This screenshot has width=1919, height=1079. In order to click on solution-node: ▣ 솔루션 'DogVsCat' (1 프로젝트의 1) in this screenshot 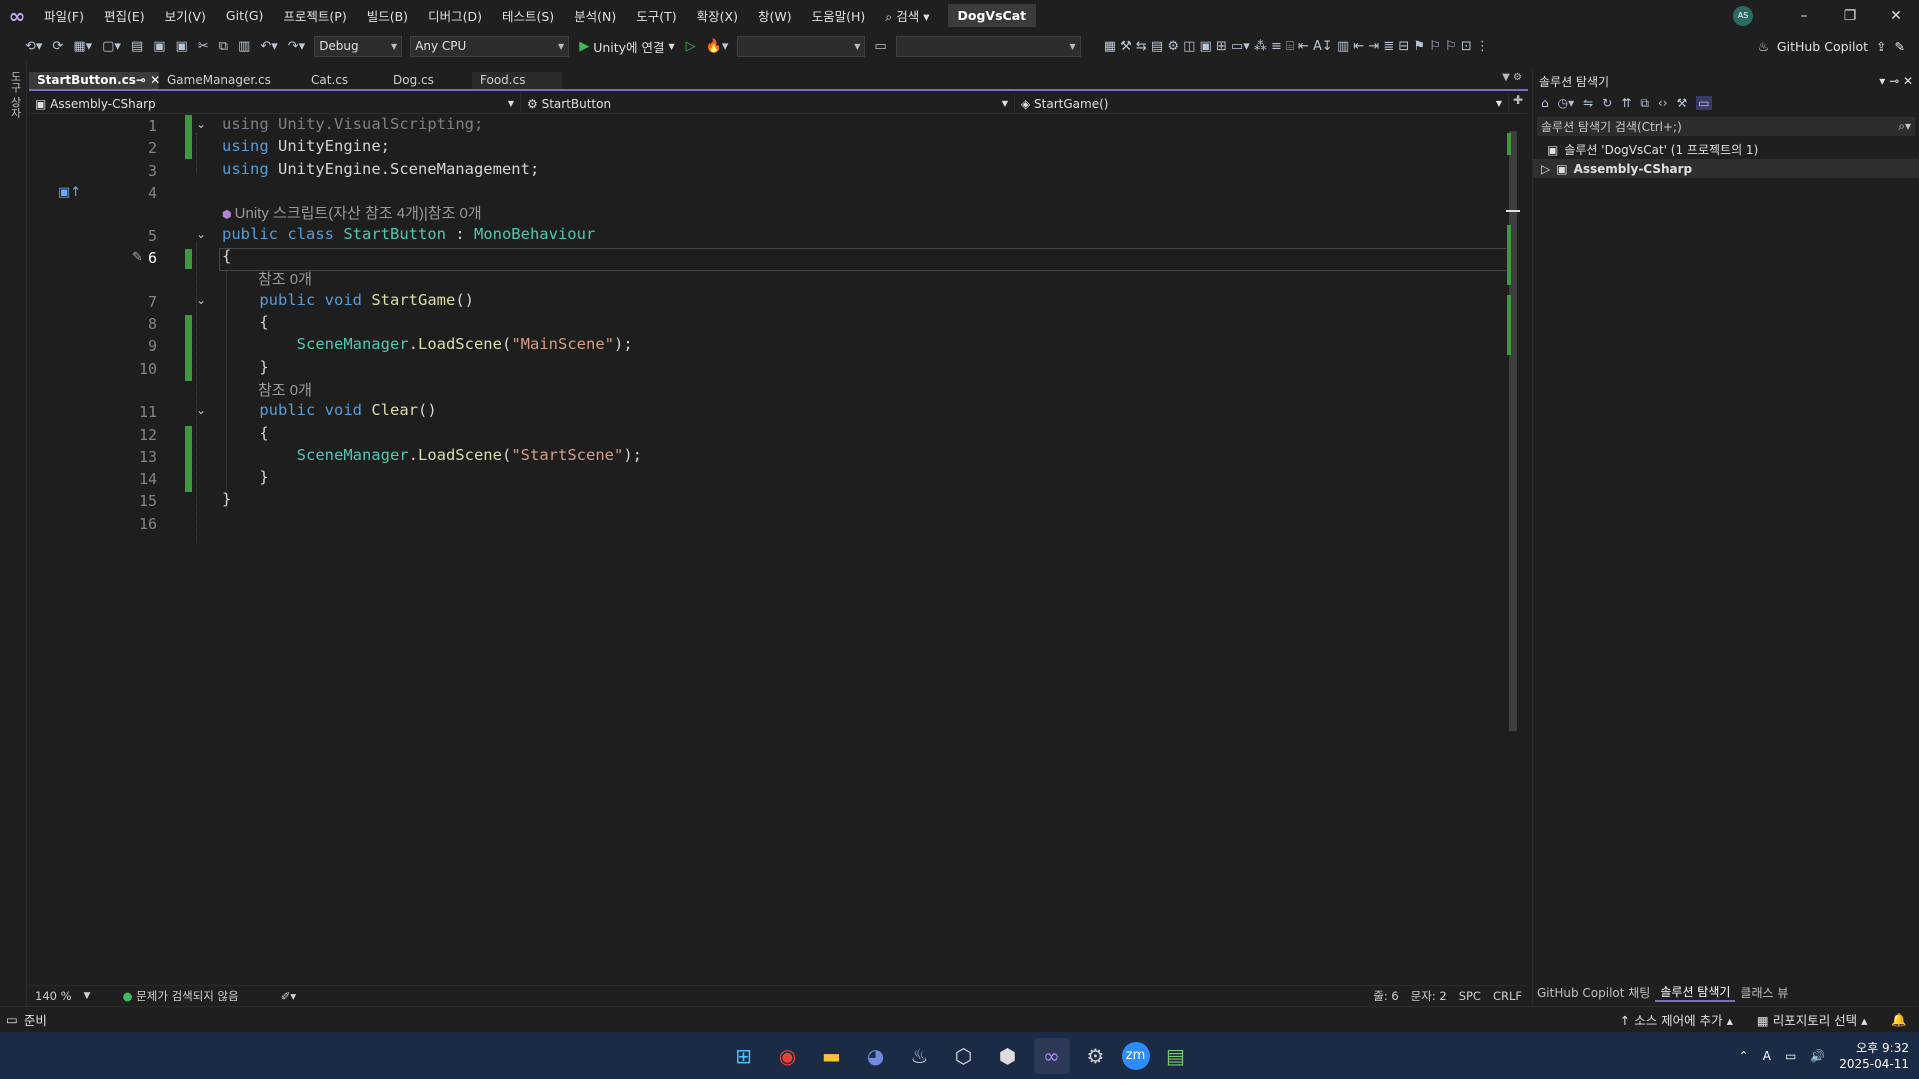, I will do `click(1726, 149)`.